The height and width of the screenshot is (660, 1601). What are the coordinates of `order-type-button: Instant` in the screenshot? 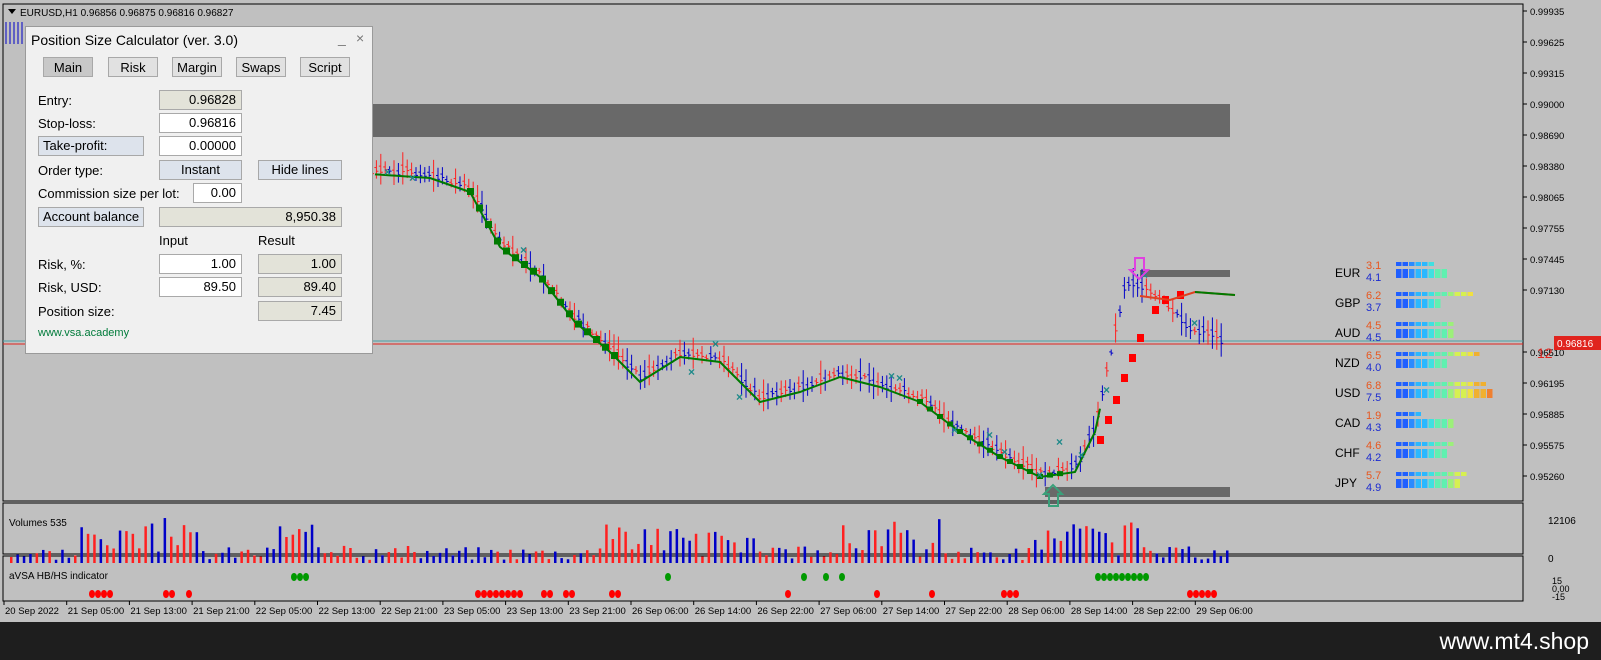 It's located at (200, 170).